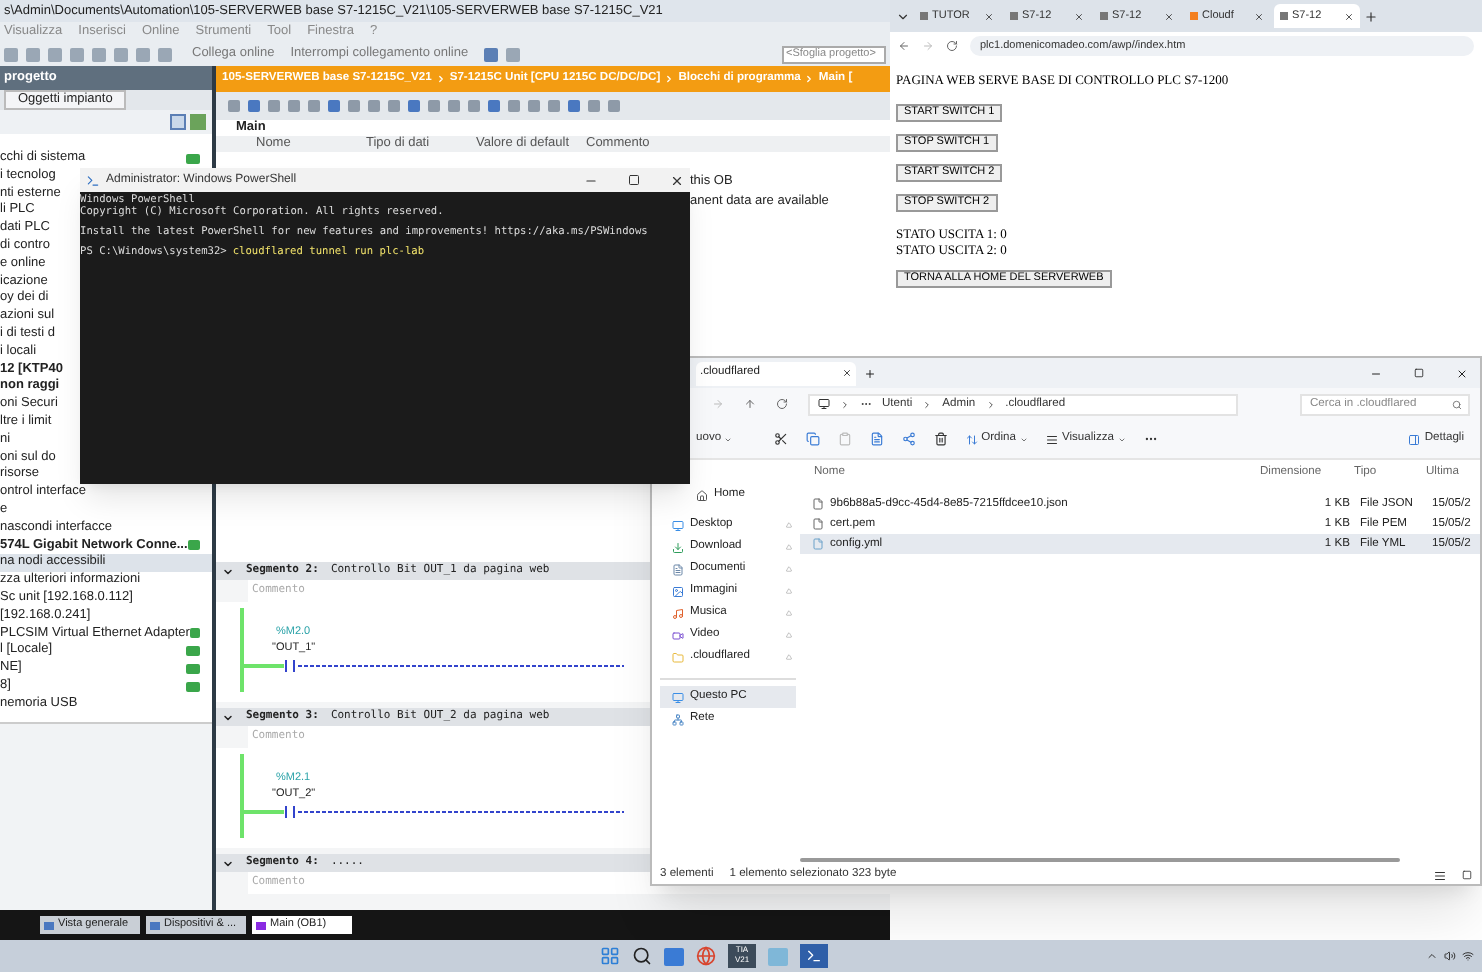 The image size is (1482, 972). What do you see at coordinates (814, 956) in the screenshot?
I see `terminal-app-icon` at bounding box center [814, 956].